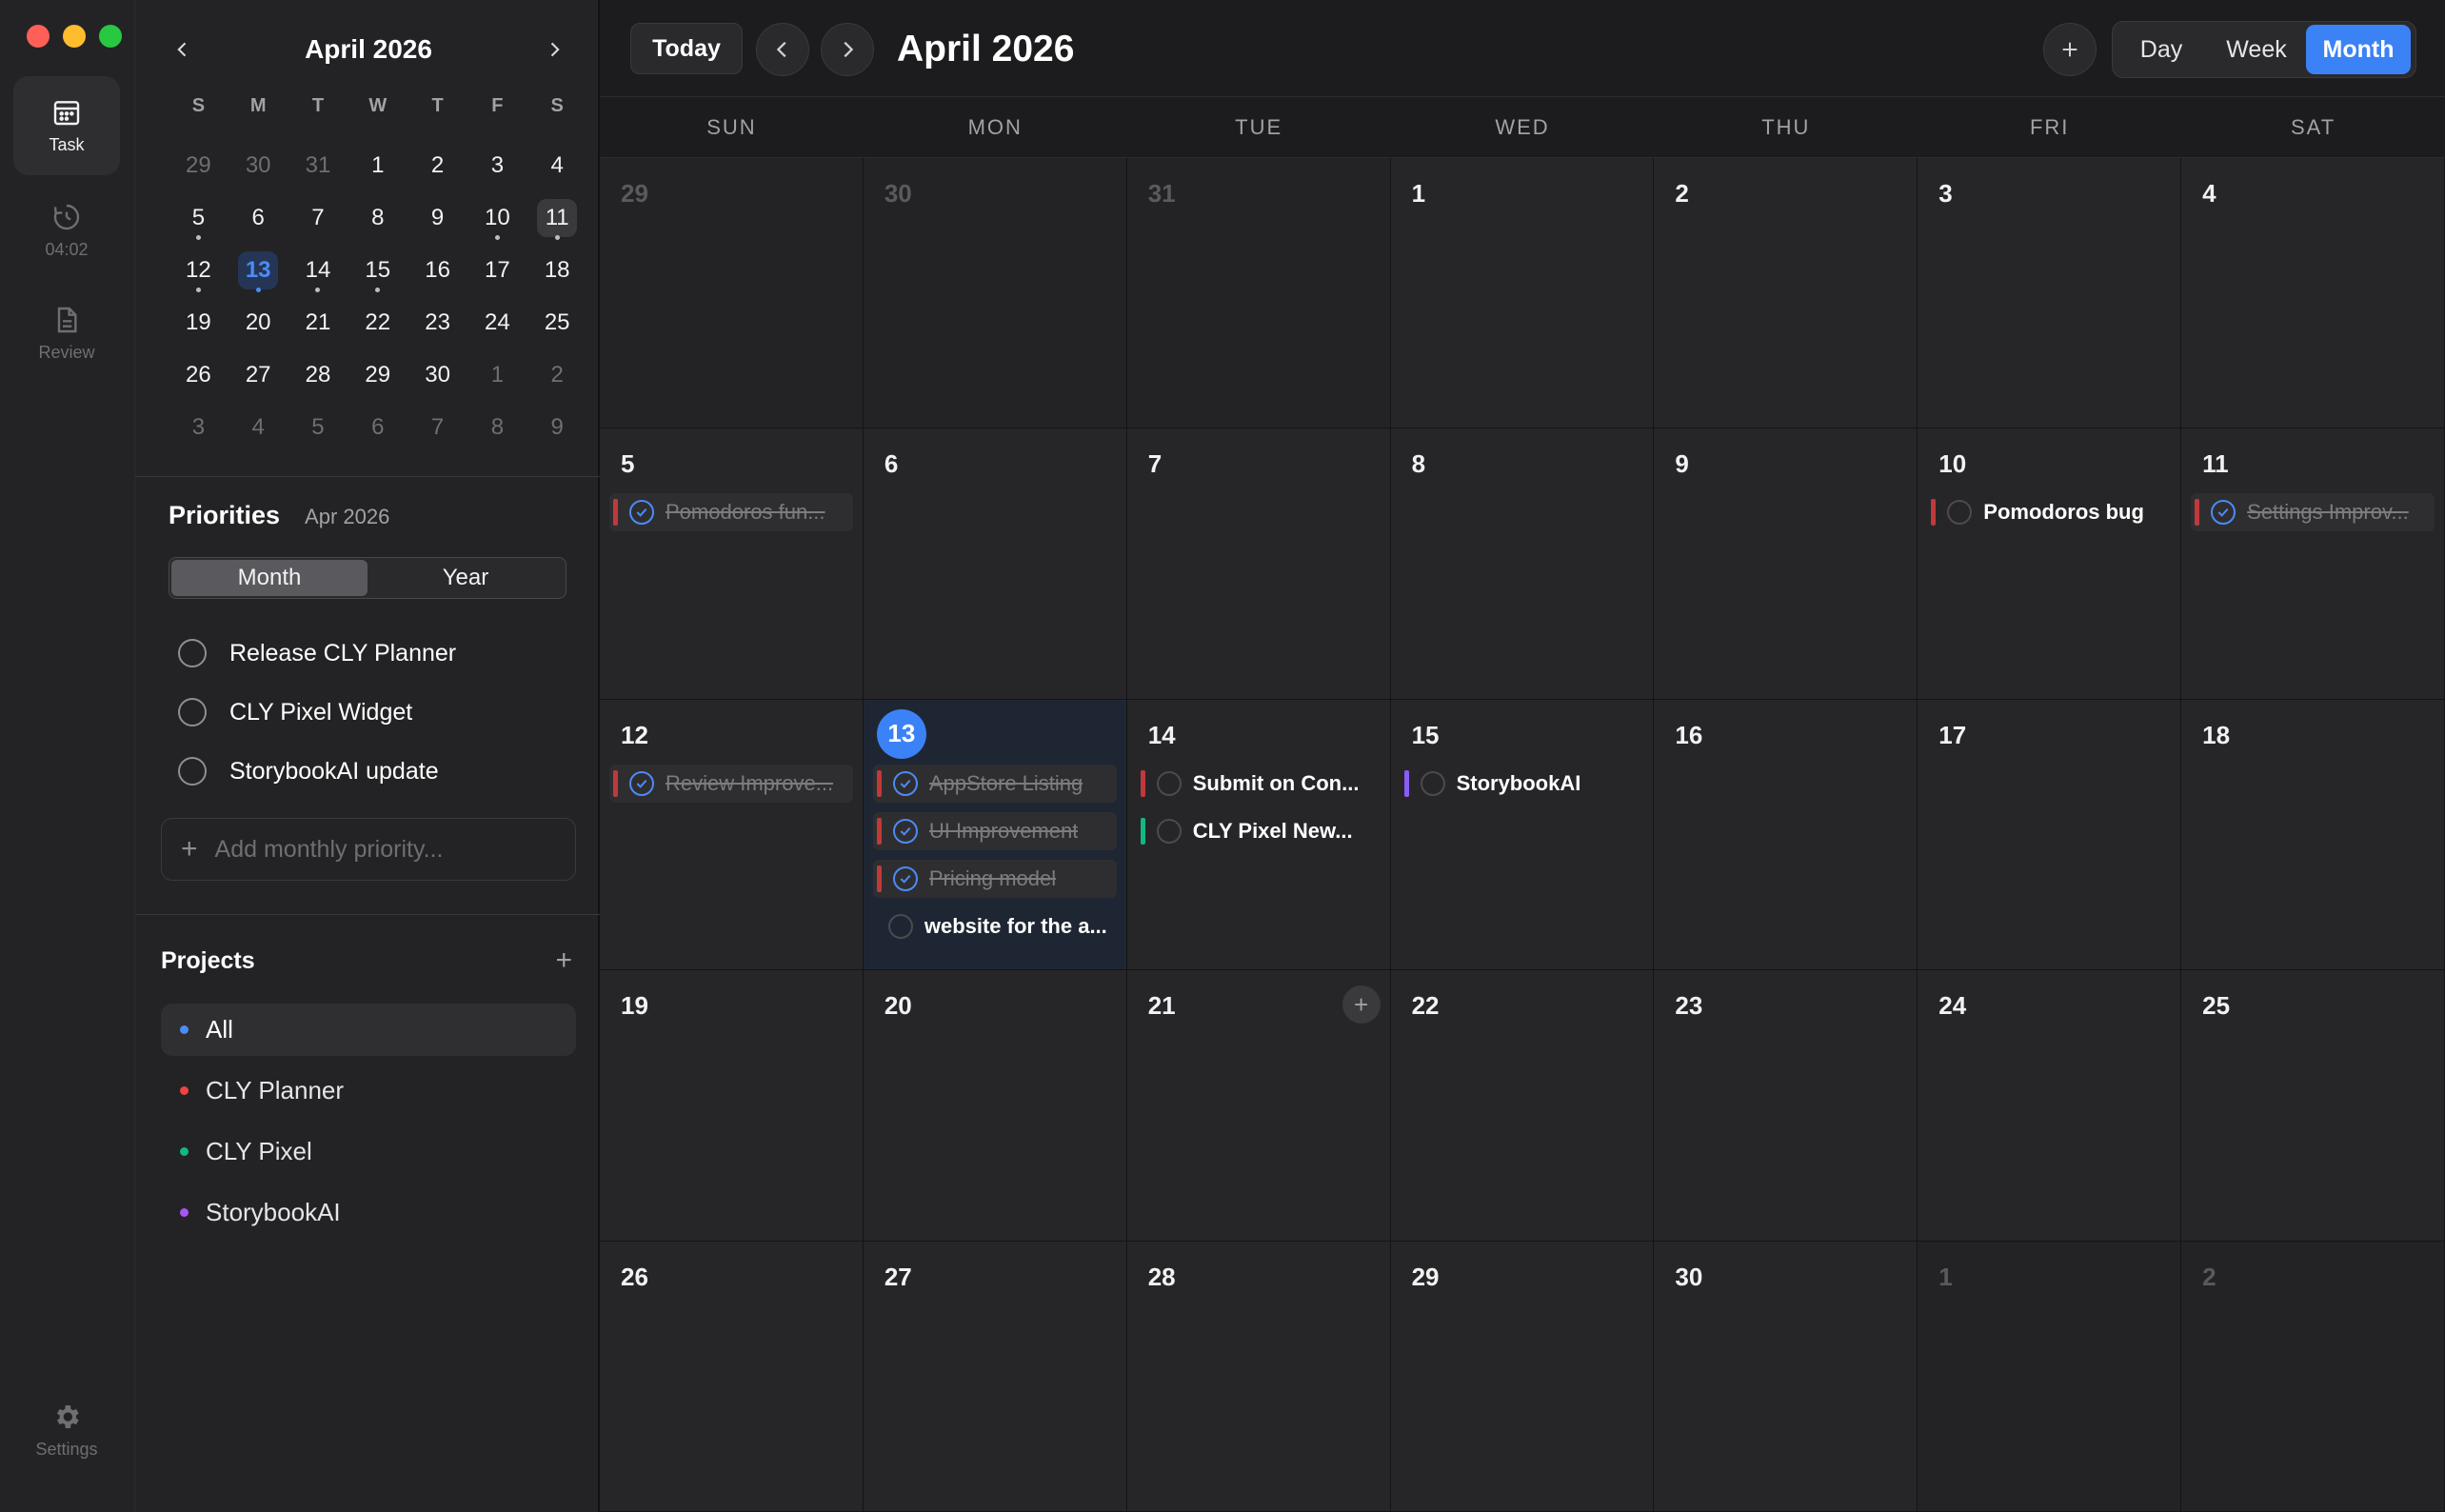  I want to click on mini-day: 25, so click(557, 322).